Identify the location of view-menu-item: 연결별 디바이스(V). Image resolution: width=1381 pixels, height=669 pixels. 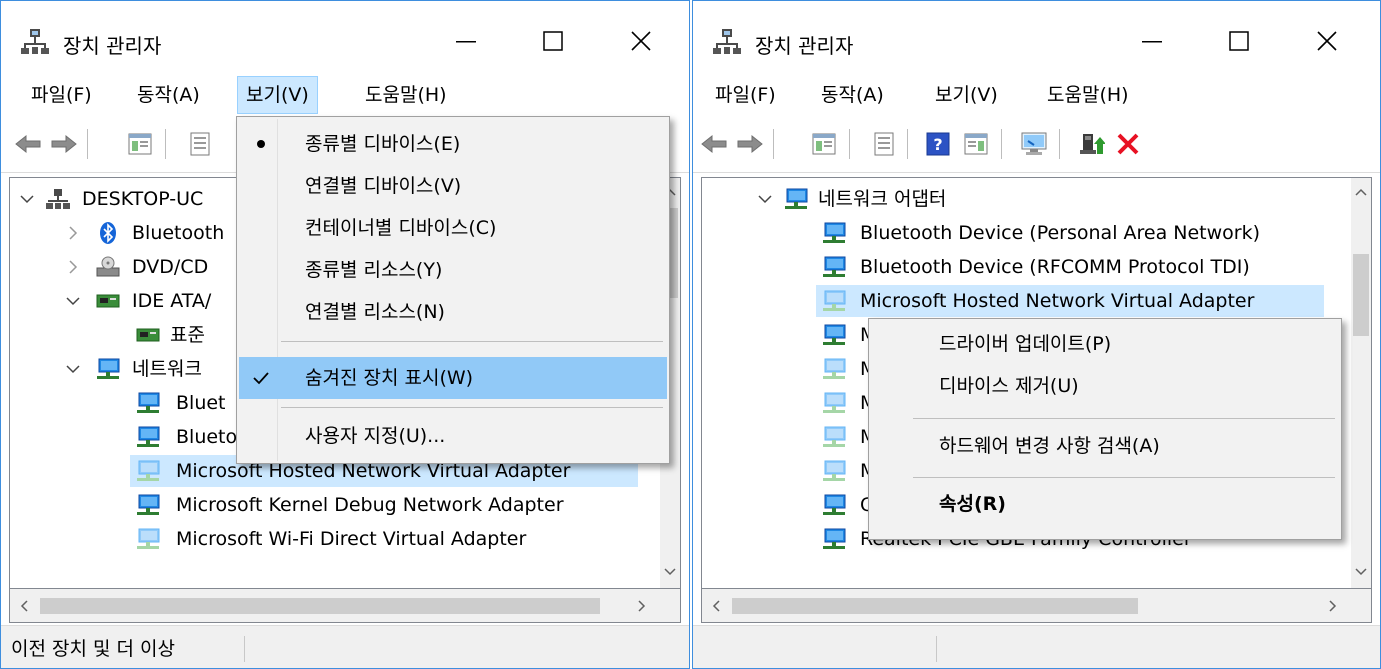
(453, 186).